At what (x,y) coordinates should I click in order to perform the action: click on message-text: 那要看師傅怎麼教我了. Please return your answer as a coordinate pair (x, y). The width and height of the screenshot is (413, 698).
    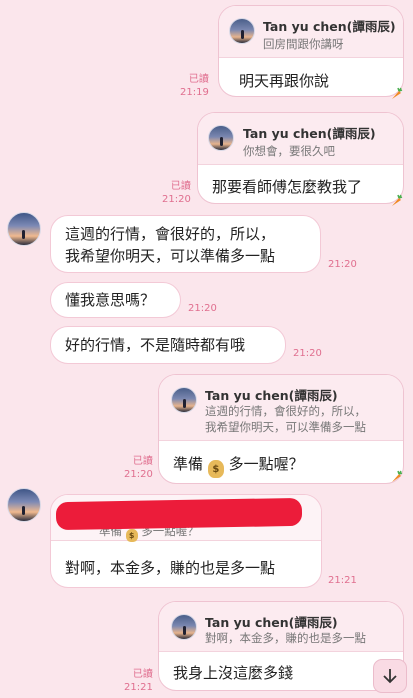
    Looking at the image, I should click on (287, 187).